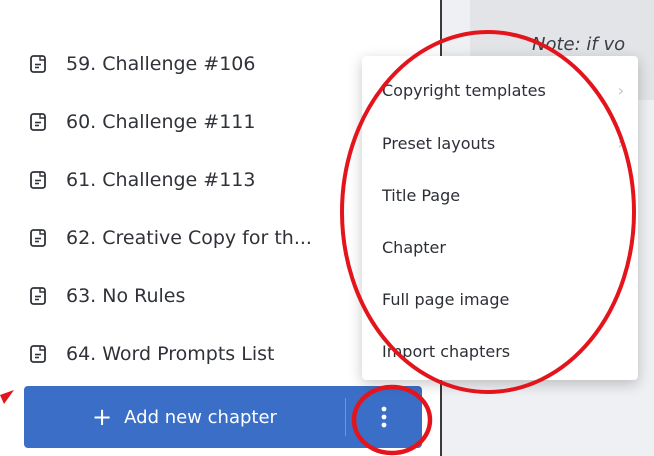 This screenshot has height=456, width=654. What do you see at coordinates (446, 351) in the screenshot?
I see `menu-item-label: Import chapters` at bounding box center [446, 351].